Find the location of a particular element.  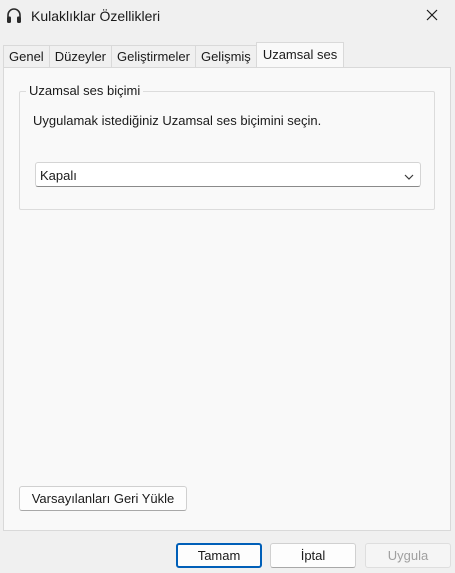

ok-button: Tamam is located at coordinates (219, 555).